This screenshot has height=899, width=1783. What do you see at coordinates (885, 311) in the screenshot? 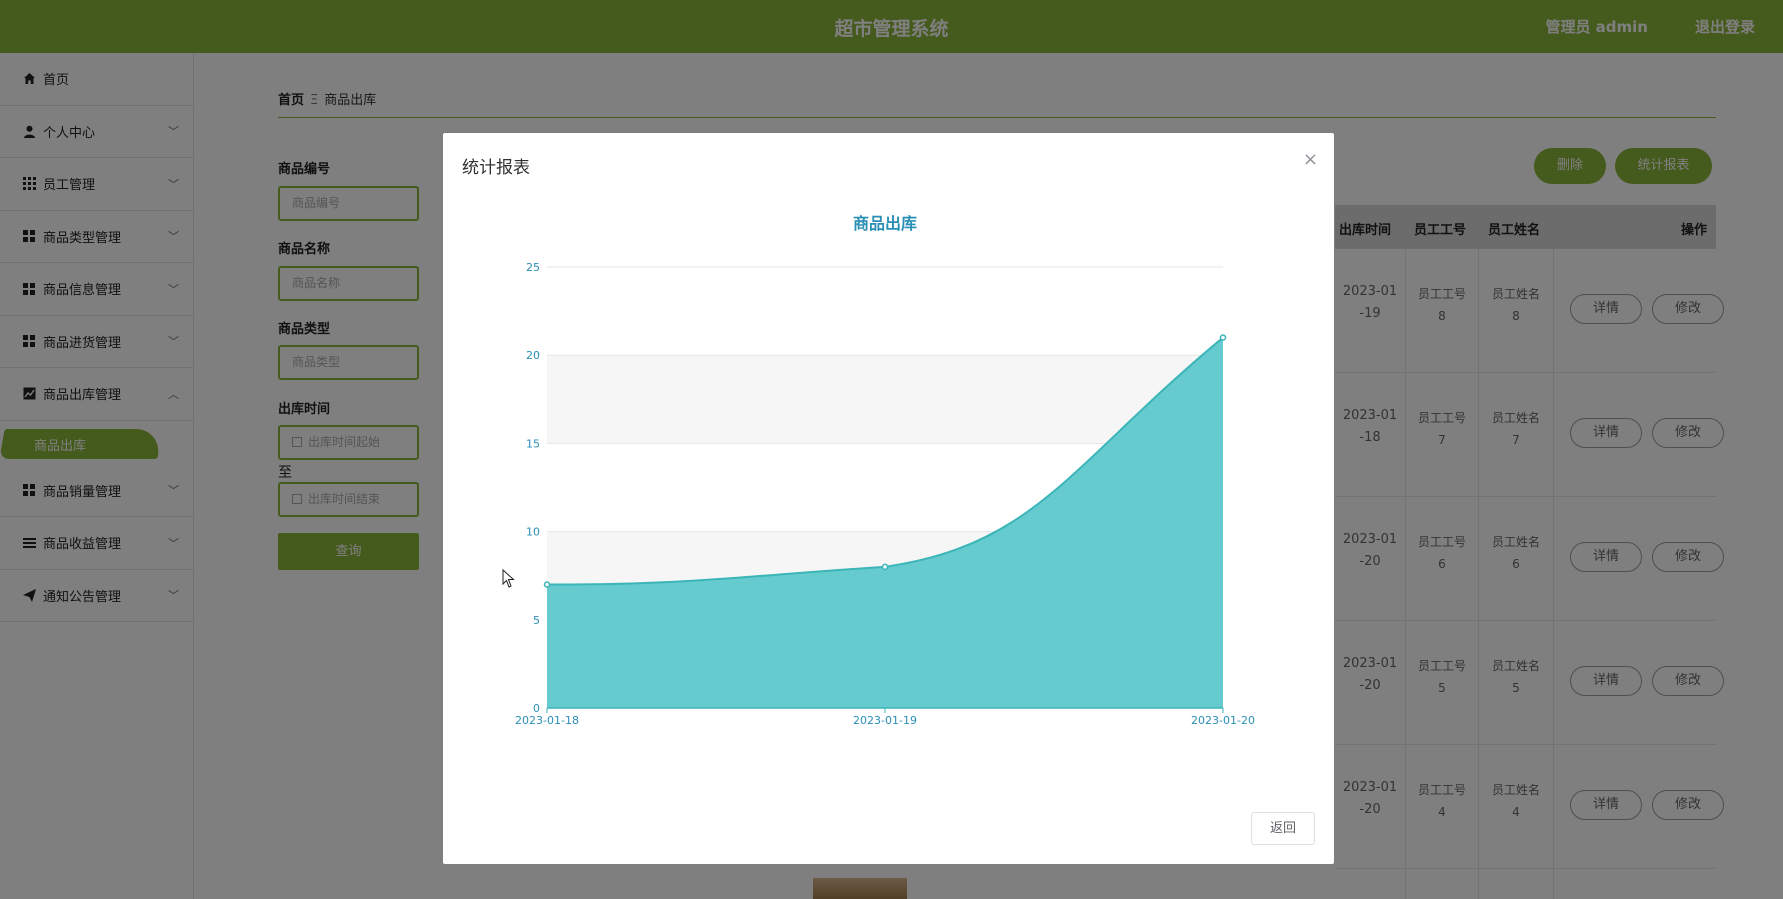
I see `grid-band` at bounding box center [885, 311].